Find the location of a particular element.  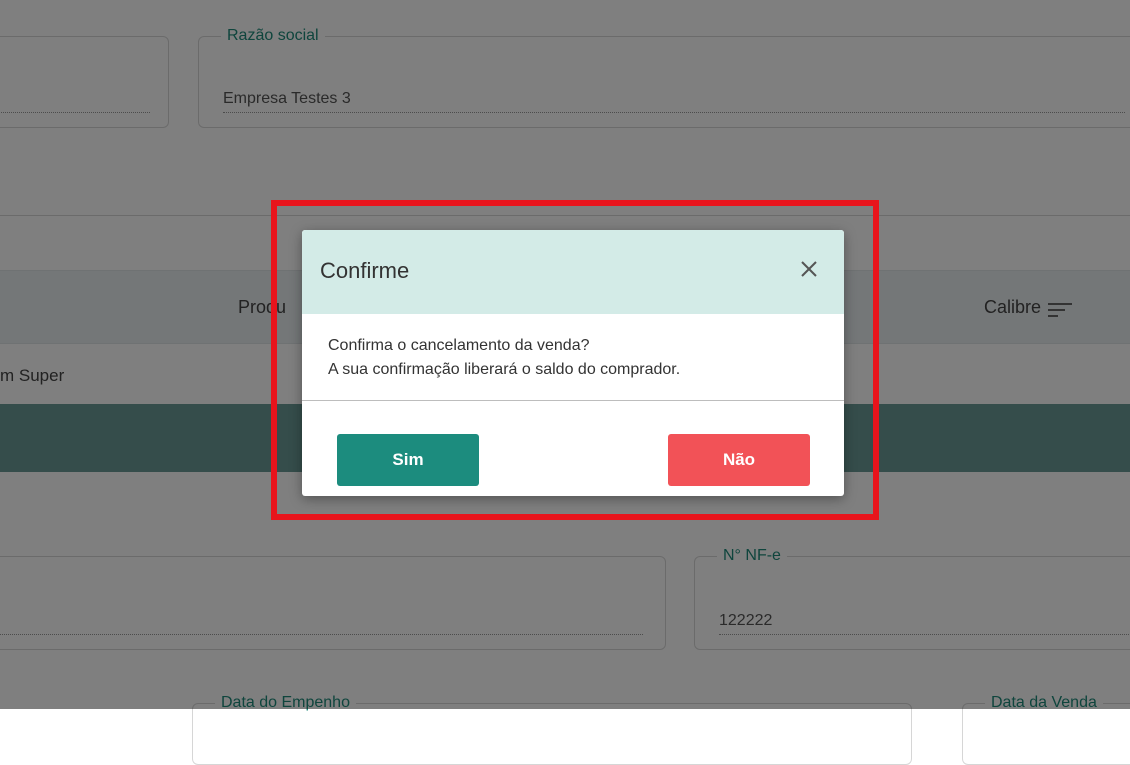

data-venda-field: Data da Venda is located at coordinates (1046, 729).